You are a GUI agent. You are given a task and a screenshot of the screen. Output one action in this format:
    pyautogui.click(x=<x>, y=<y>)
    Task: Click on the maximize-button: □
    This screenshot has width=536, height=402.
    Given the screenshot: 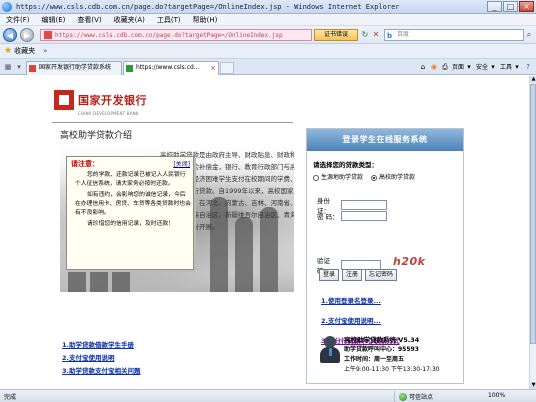 What is the action you would take?
    pyautogui.click(x=510, y=6)
    